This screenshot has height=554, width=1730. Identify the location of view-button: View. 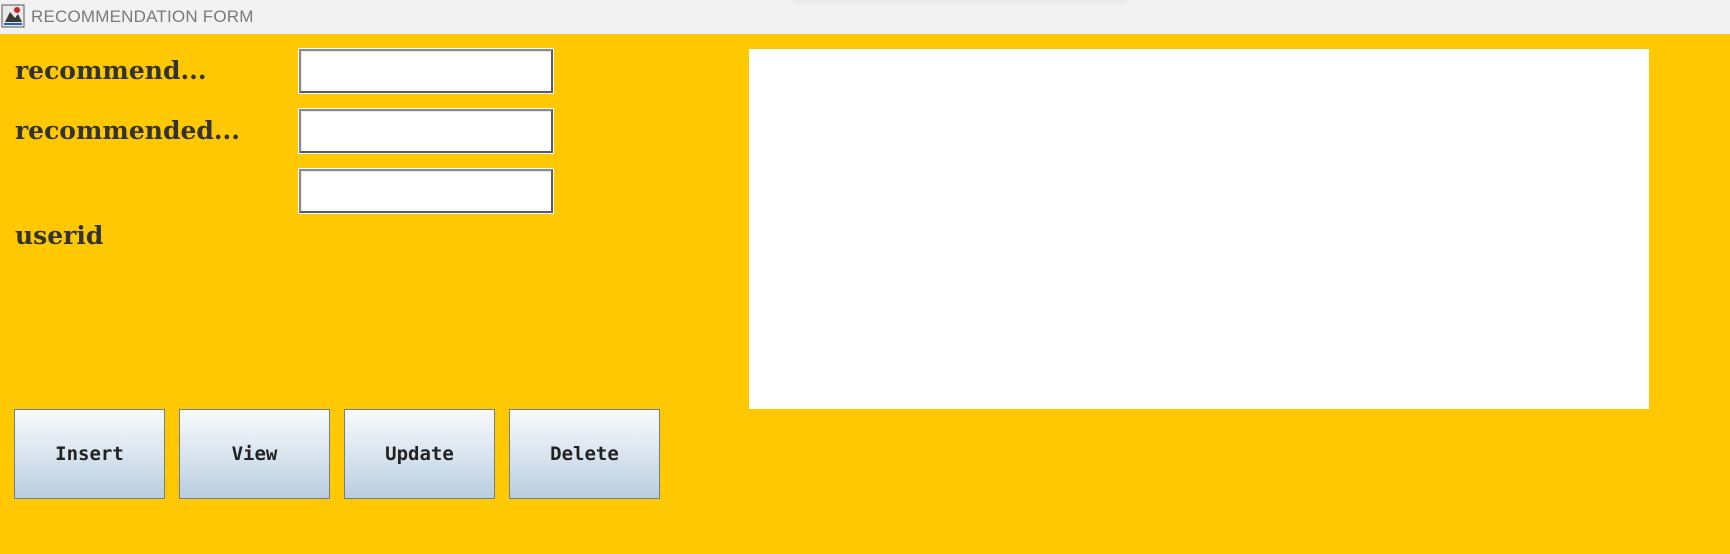
(254, 454).